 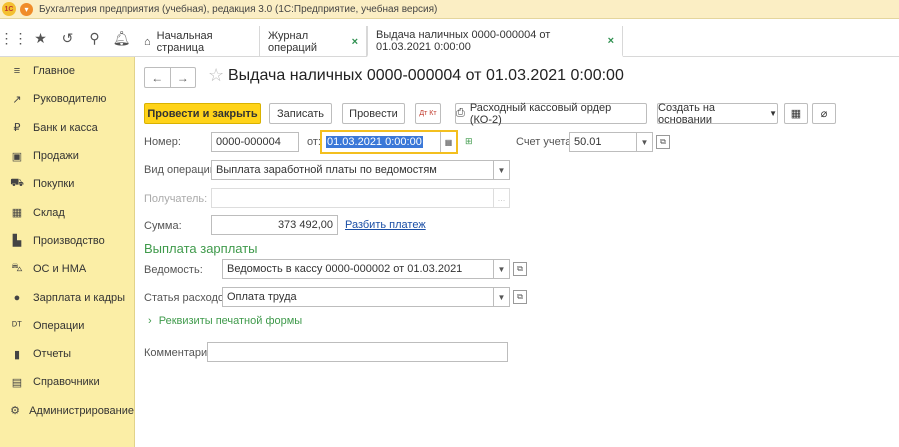 I want to click on coin-icon: ₽, so click(x=17, y=128).